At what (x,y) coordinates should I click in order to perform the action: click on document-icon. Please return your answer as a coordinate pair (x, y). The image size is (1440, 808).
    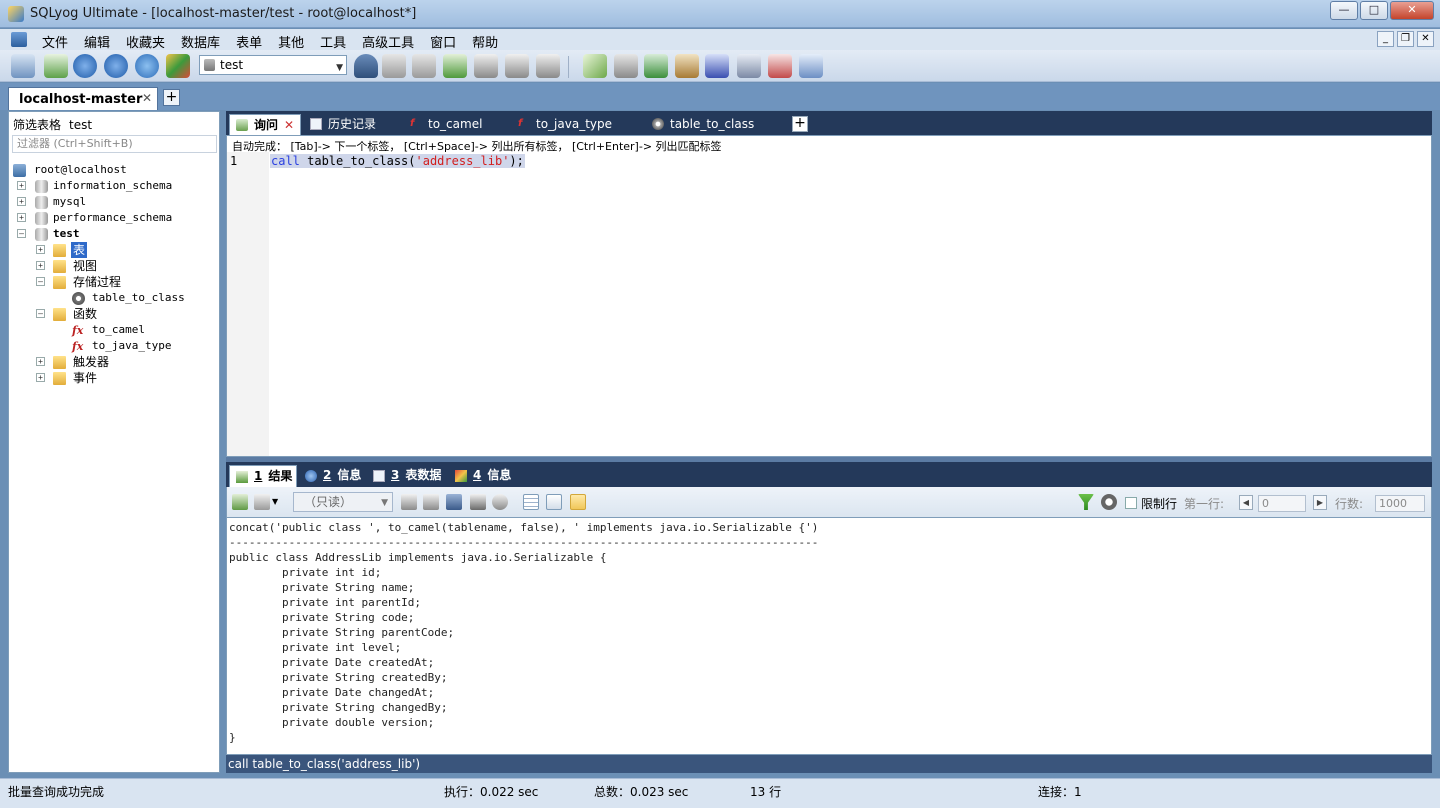
    Looking at the image, I should click on (19, 39).